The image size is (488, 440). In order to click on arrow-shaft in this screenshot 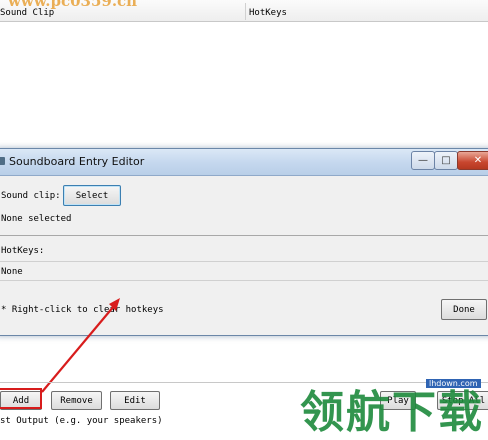, I will do `click(78, 349)`.